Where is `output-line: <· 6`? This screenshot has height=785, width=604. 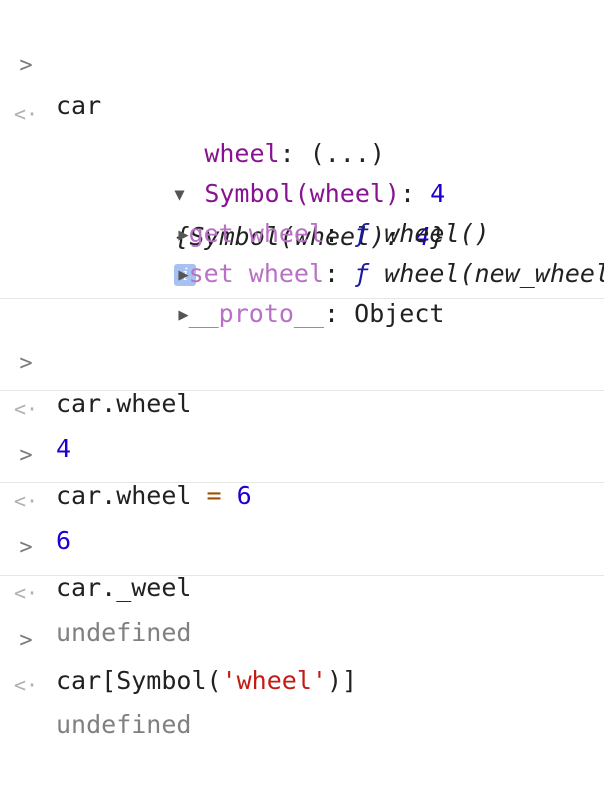
output-line: <· 6 is located at coordinates (45, 498).